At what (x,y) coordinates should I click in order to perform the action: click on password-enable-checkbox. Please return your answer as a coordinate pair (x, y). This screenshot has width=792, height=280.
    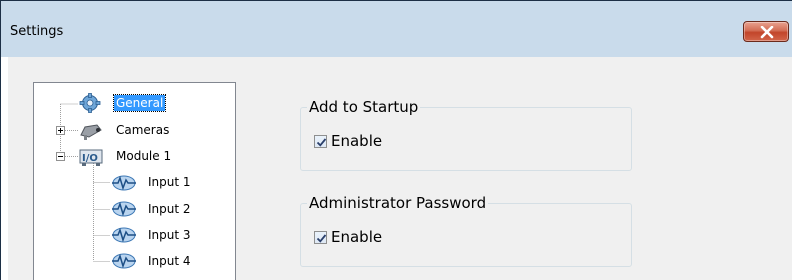
    Looking at the image, I should click on (320, 237).